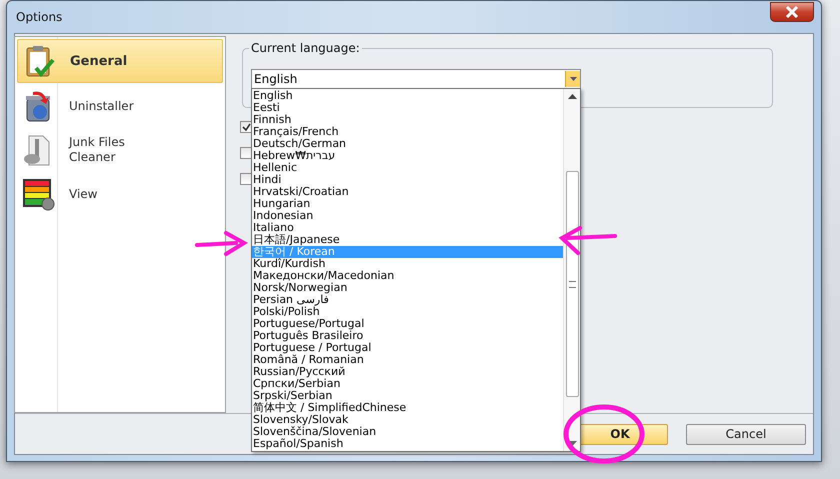  What do you see at coordinates (407, 156) in the screenshot?
I see `dropdown-option: Hebrew₩עברית` at bounding box center [407, 156].